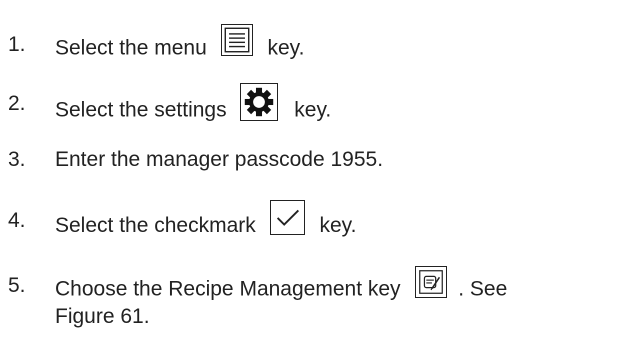 This screenshot has width=624, height=356. Describe the element at coordinates (17, 103) in the screenshot. I see `step-number: 2.` at that location.